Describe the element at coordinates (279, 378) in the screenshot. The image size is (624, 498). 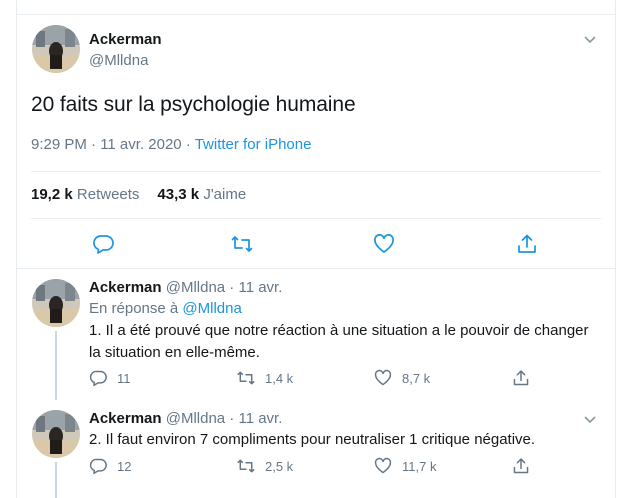
I see `retweet-count: 1,4 k` at that location.